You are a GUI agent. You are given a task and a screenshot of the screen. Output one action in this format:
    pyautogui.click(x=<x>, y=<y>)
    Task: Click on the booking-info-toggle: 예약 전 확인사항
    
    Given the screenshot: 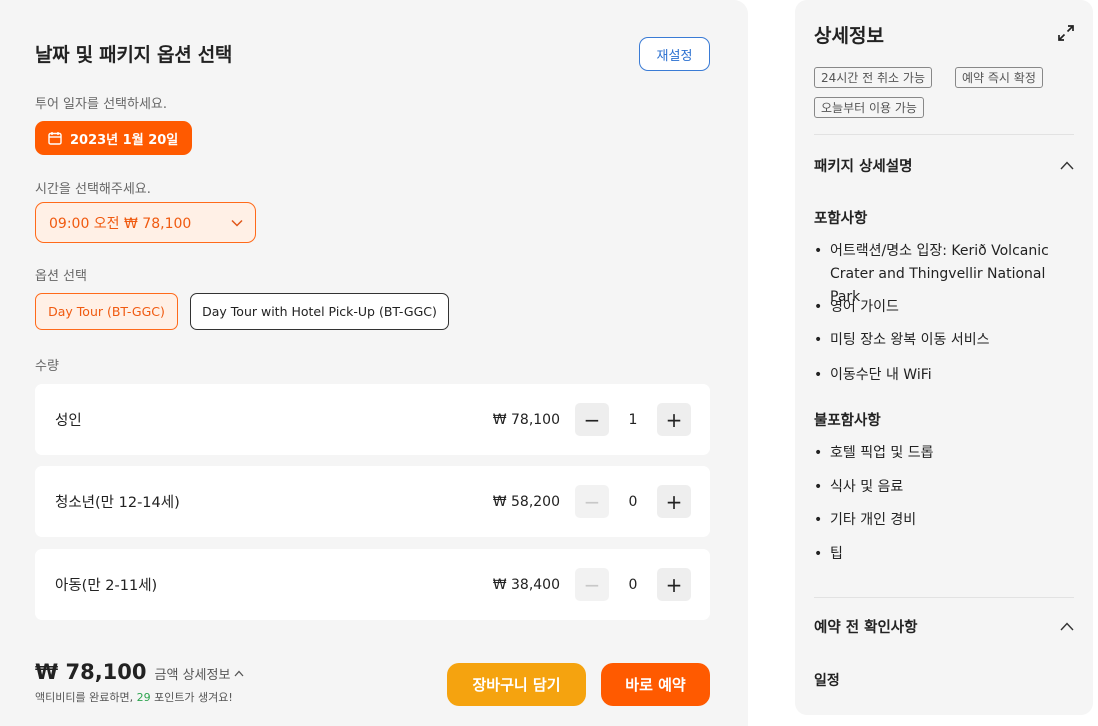 What is the action you would take?
    pyautogui.click(x=944, y=626)
    